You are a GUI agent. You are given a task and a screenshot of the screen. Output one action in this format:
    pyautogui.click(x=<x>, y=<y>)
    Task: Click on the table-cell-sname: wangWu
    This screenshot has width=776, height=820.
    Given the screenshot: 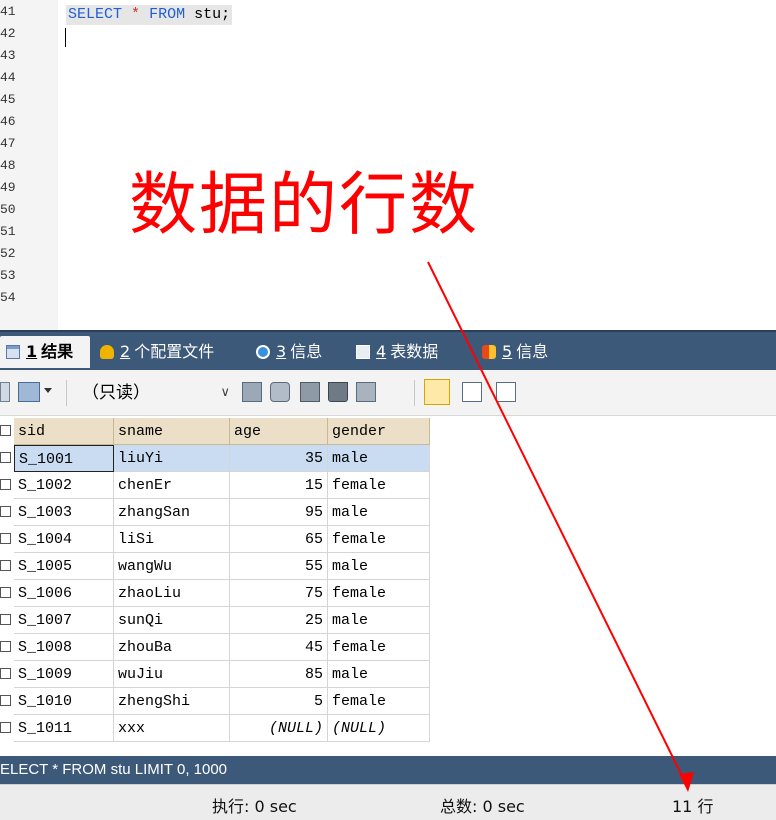 What is the action you would take?
    pyautogui.click(x=172, y=566)
    